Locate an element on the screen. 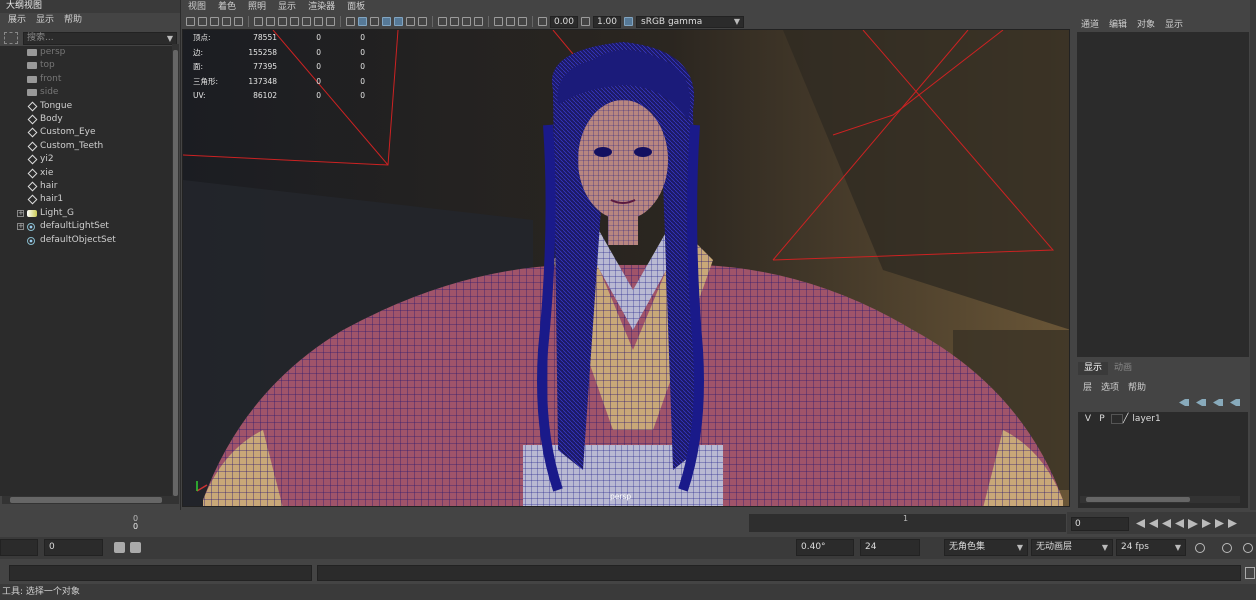 The height and width of the screenshot is (600, 1256). mel-command-input is located at coordinates (160, 573).